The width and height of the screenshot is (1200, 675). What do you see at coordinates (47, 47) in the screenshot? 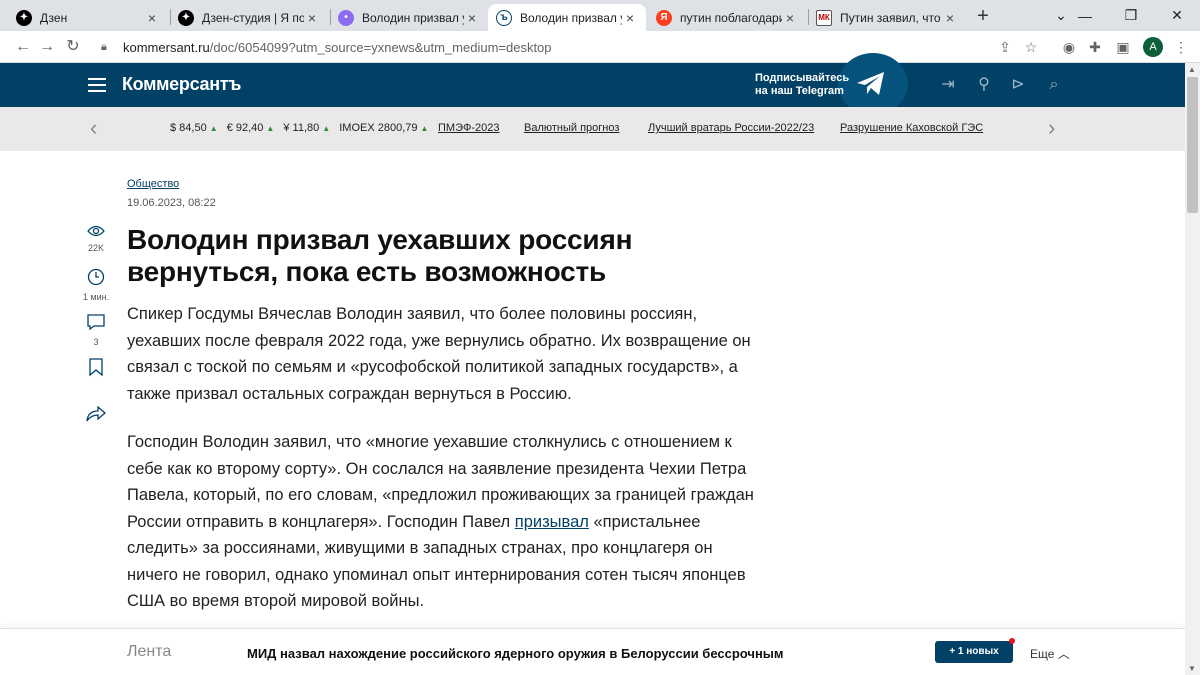
I see `forward-icon: →` at bounding box center [47, 47].